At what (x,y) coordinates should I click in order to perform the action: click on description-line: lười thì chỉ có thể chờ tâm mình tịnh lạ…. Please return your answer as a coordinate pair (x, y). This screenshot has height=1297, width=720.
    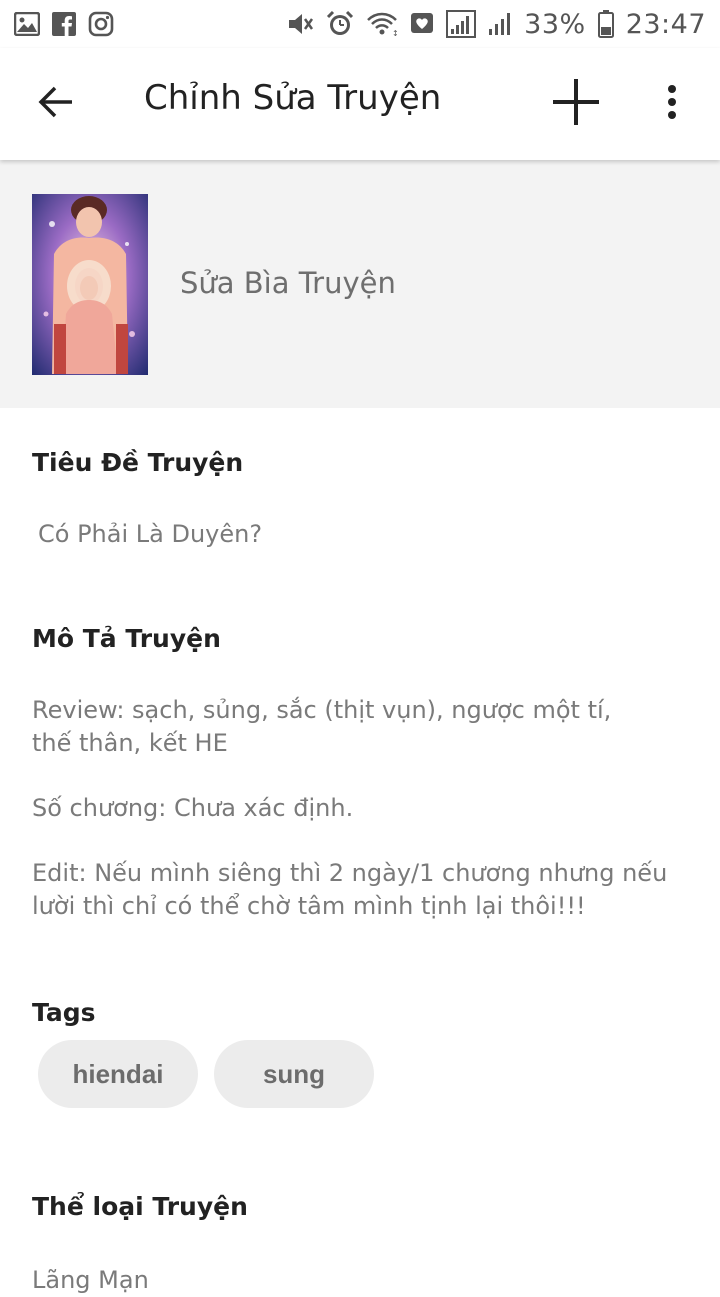
    Looking at the image, I should click on (309, 906).